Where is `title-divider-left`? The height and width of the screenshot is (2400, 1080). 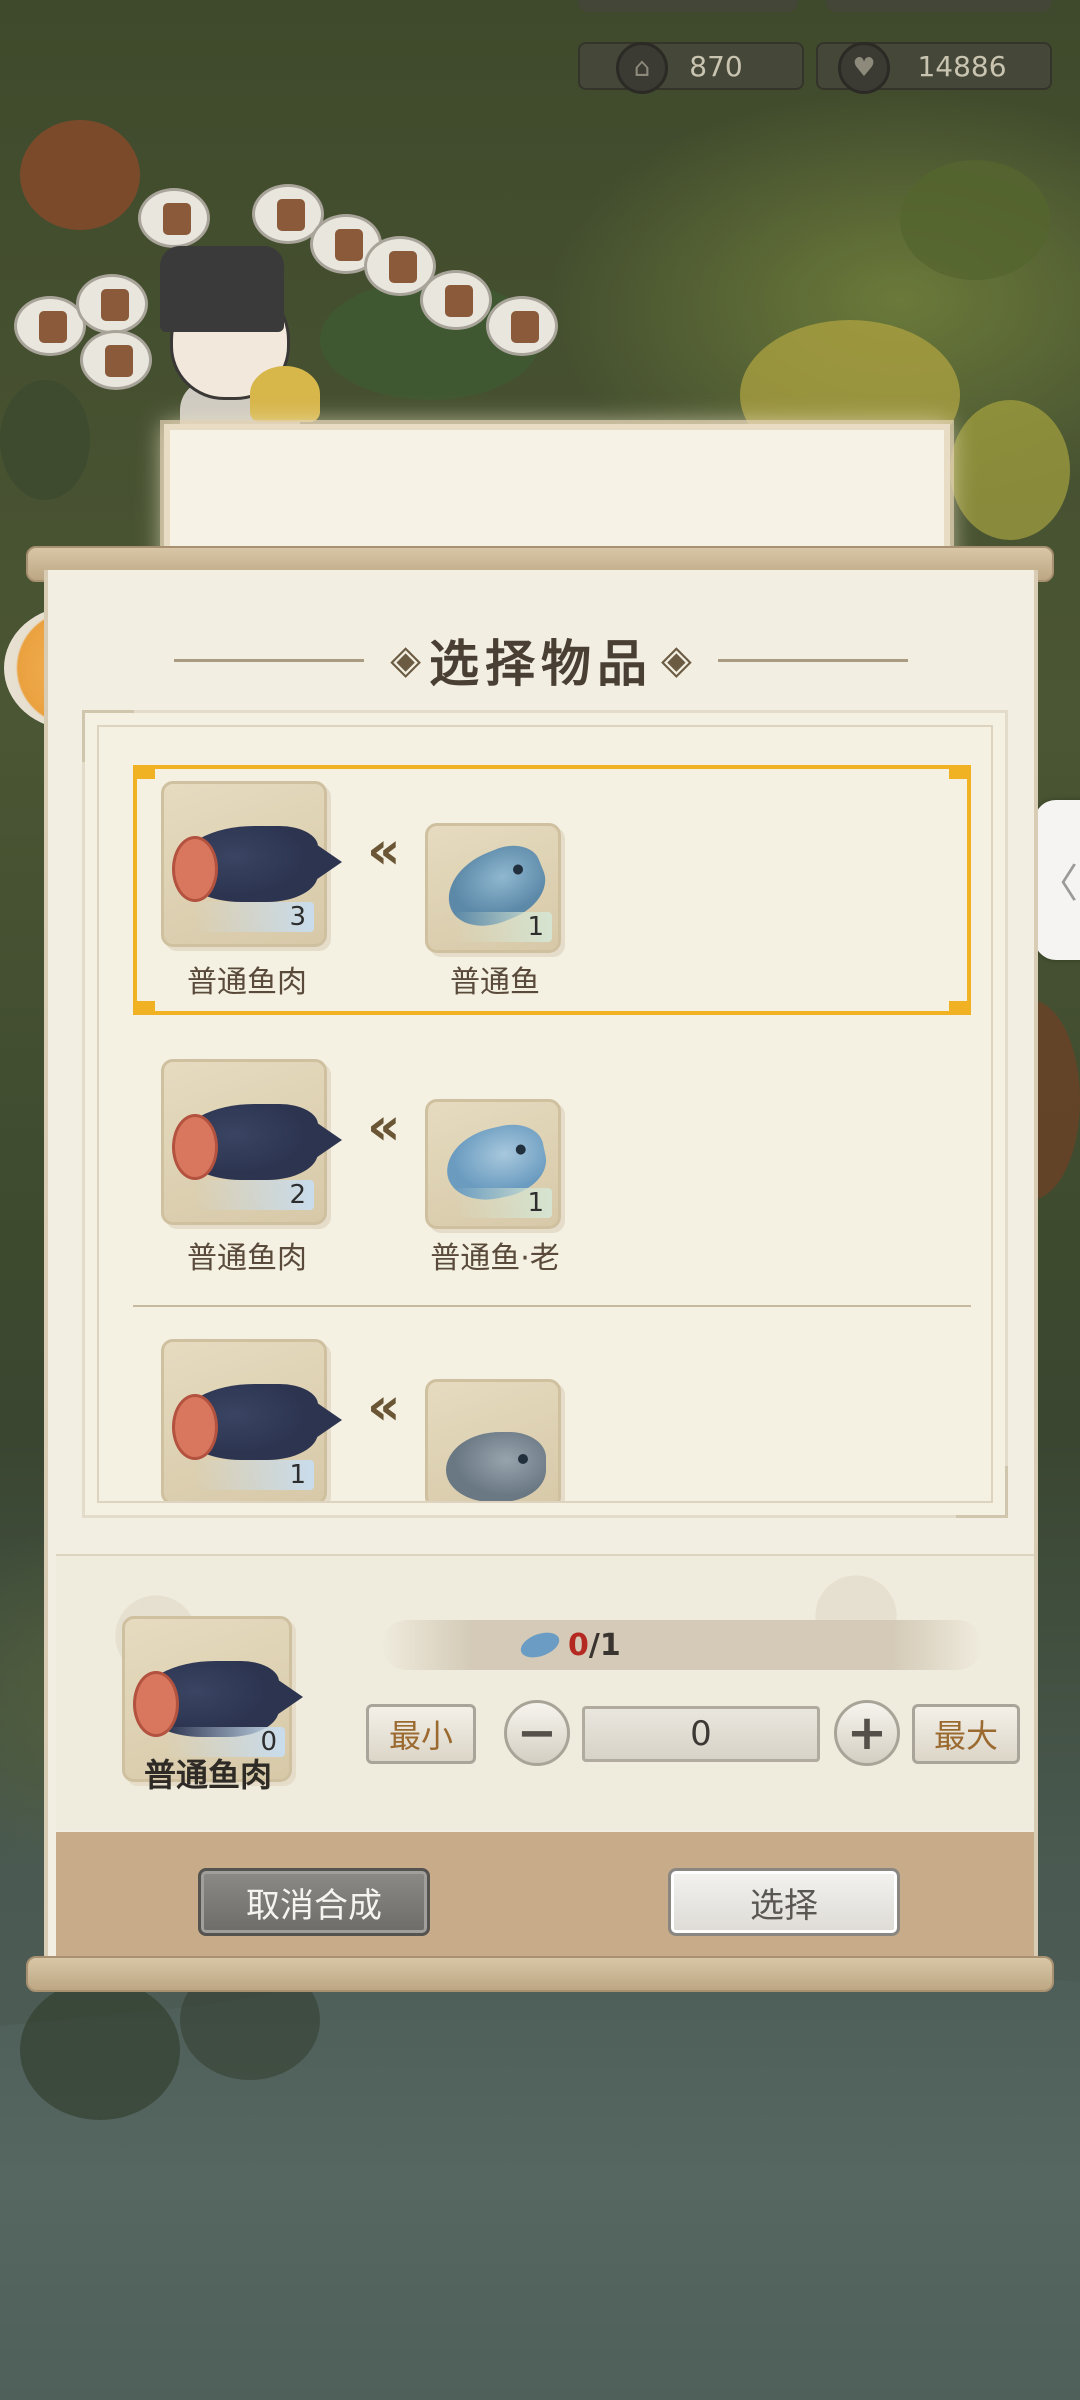 title-divider-left is located at coordinates (269, 660).